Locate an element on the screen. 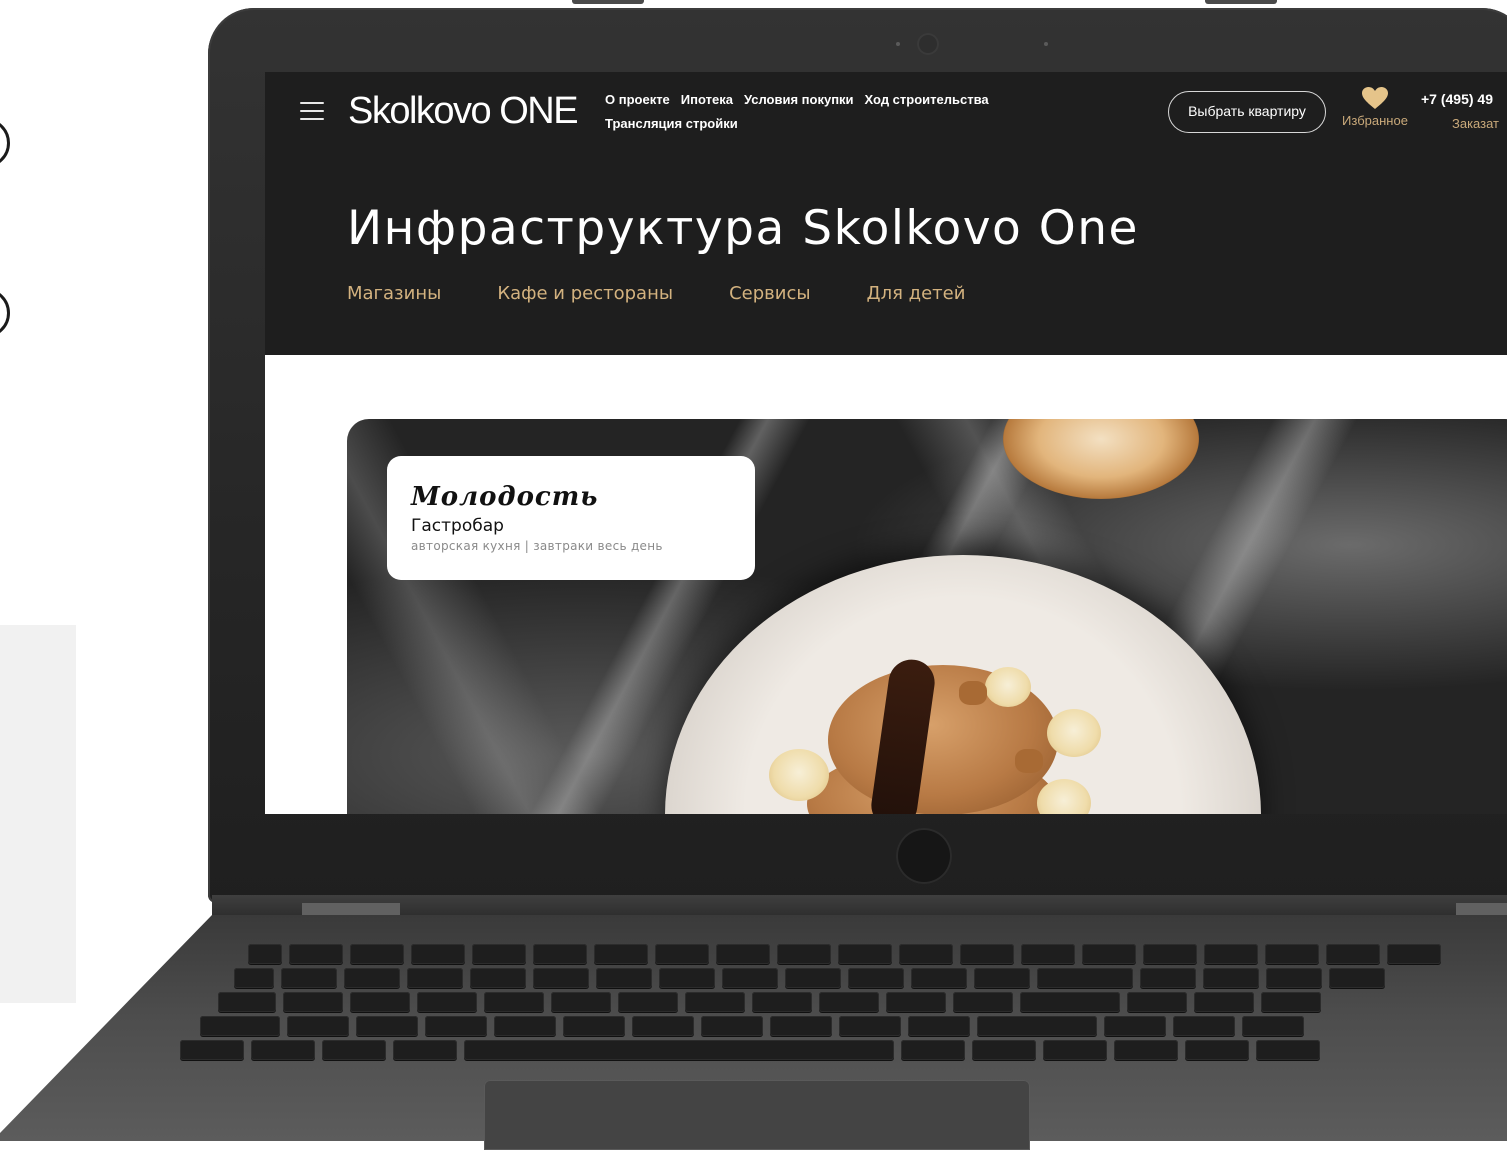 This screenshot has width=1507, height=1150. favorites-button: Избранное is located at coordinates (1375, 107).